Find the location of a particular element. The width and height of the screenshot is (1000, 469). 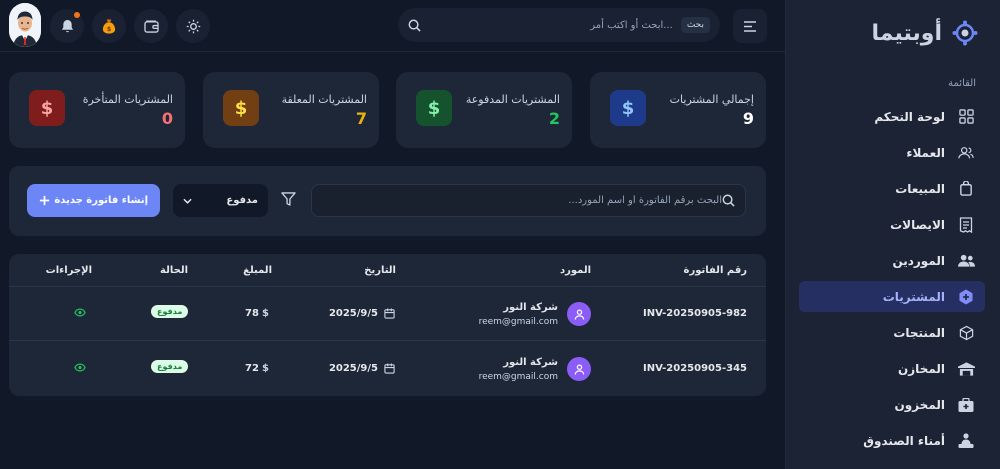

cube-icon is located at coordinates (966, 333).